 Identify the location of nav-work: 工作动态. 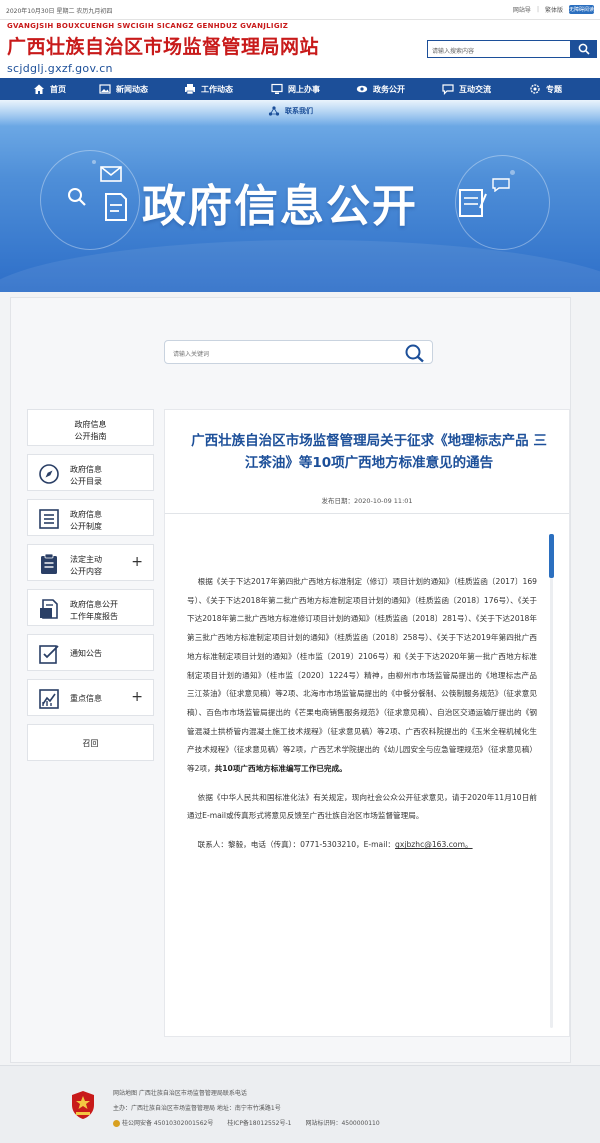
(208, 89).